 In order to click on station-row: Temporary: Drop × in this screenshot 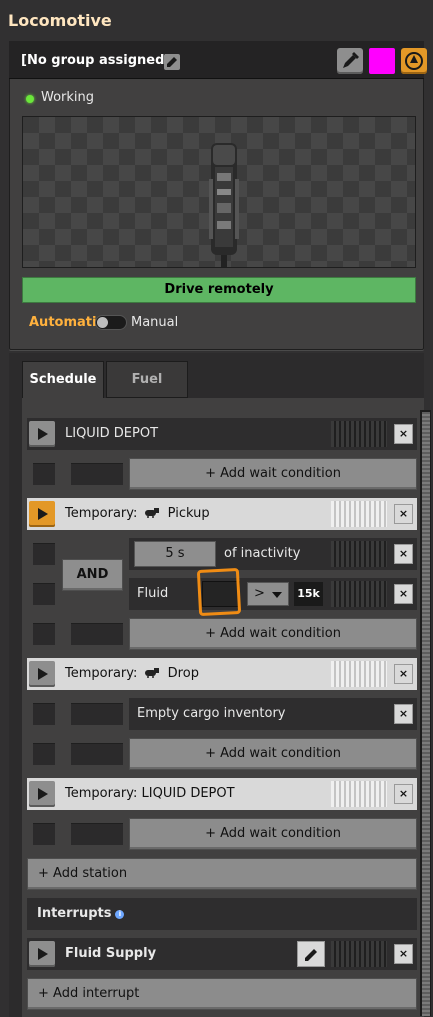, I will do `click(222, 674)`.